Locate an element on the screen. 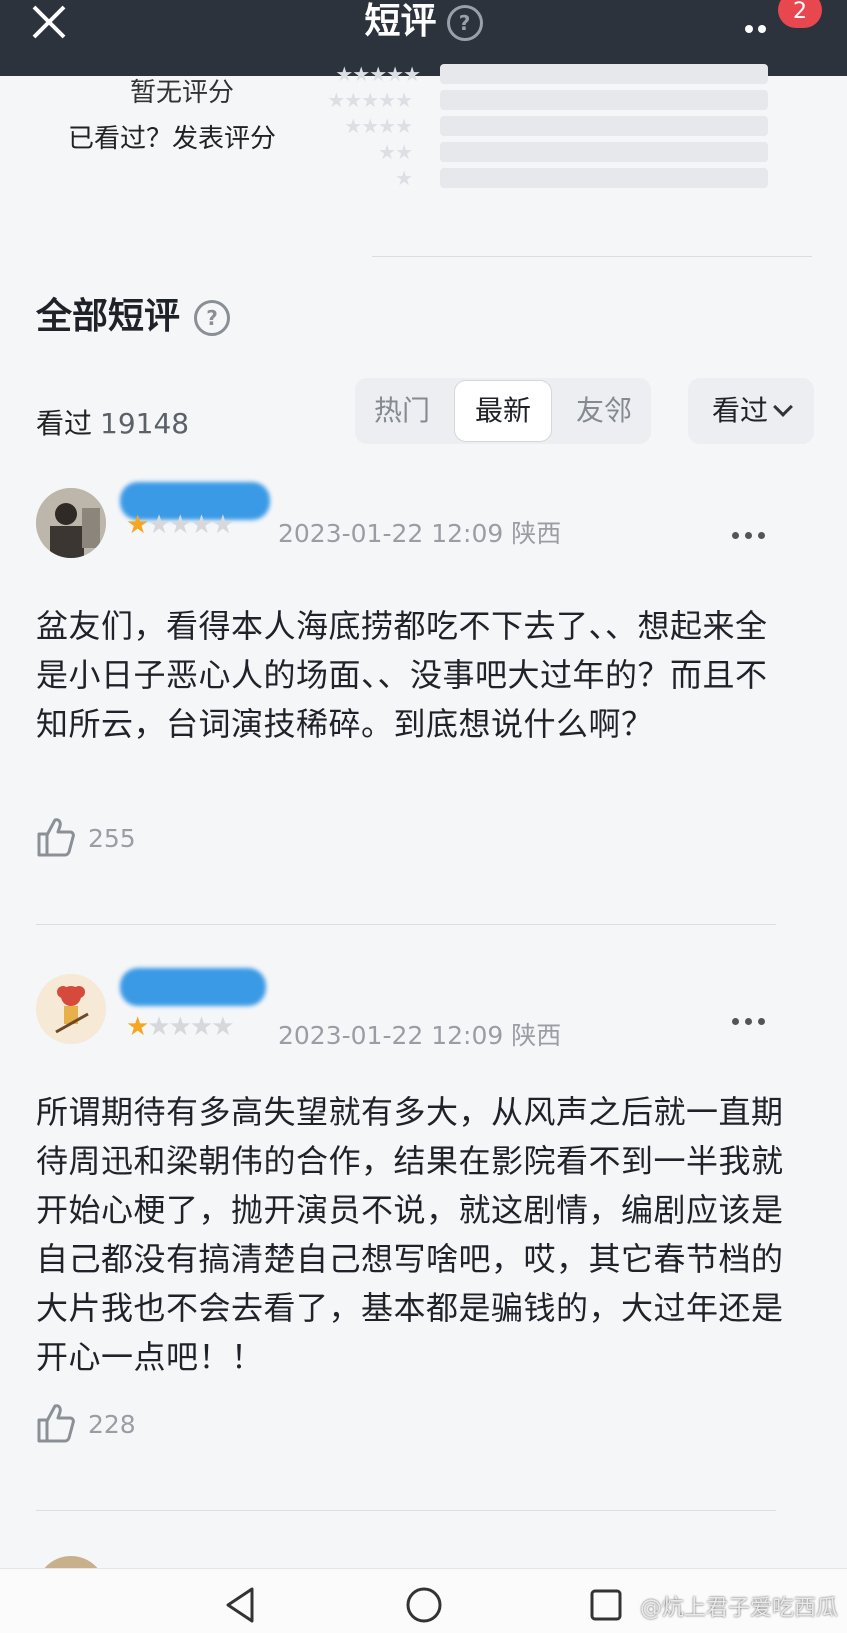  rate-prompt-link: 已看过？发表评分 is located at coordinates (172, 136).